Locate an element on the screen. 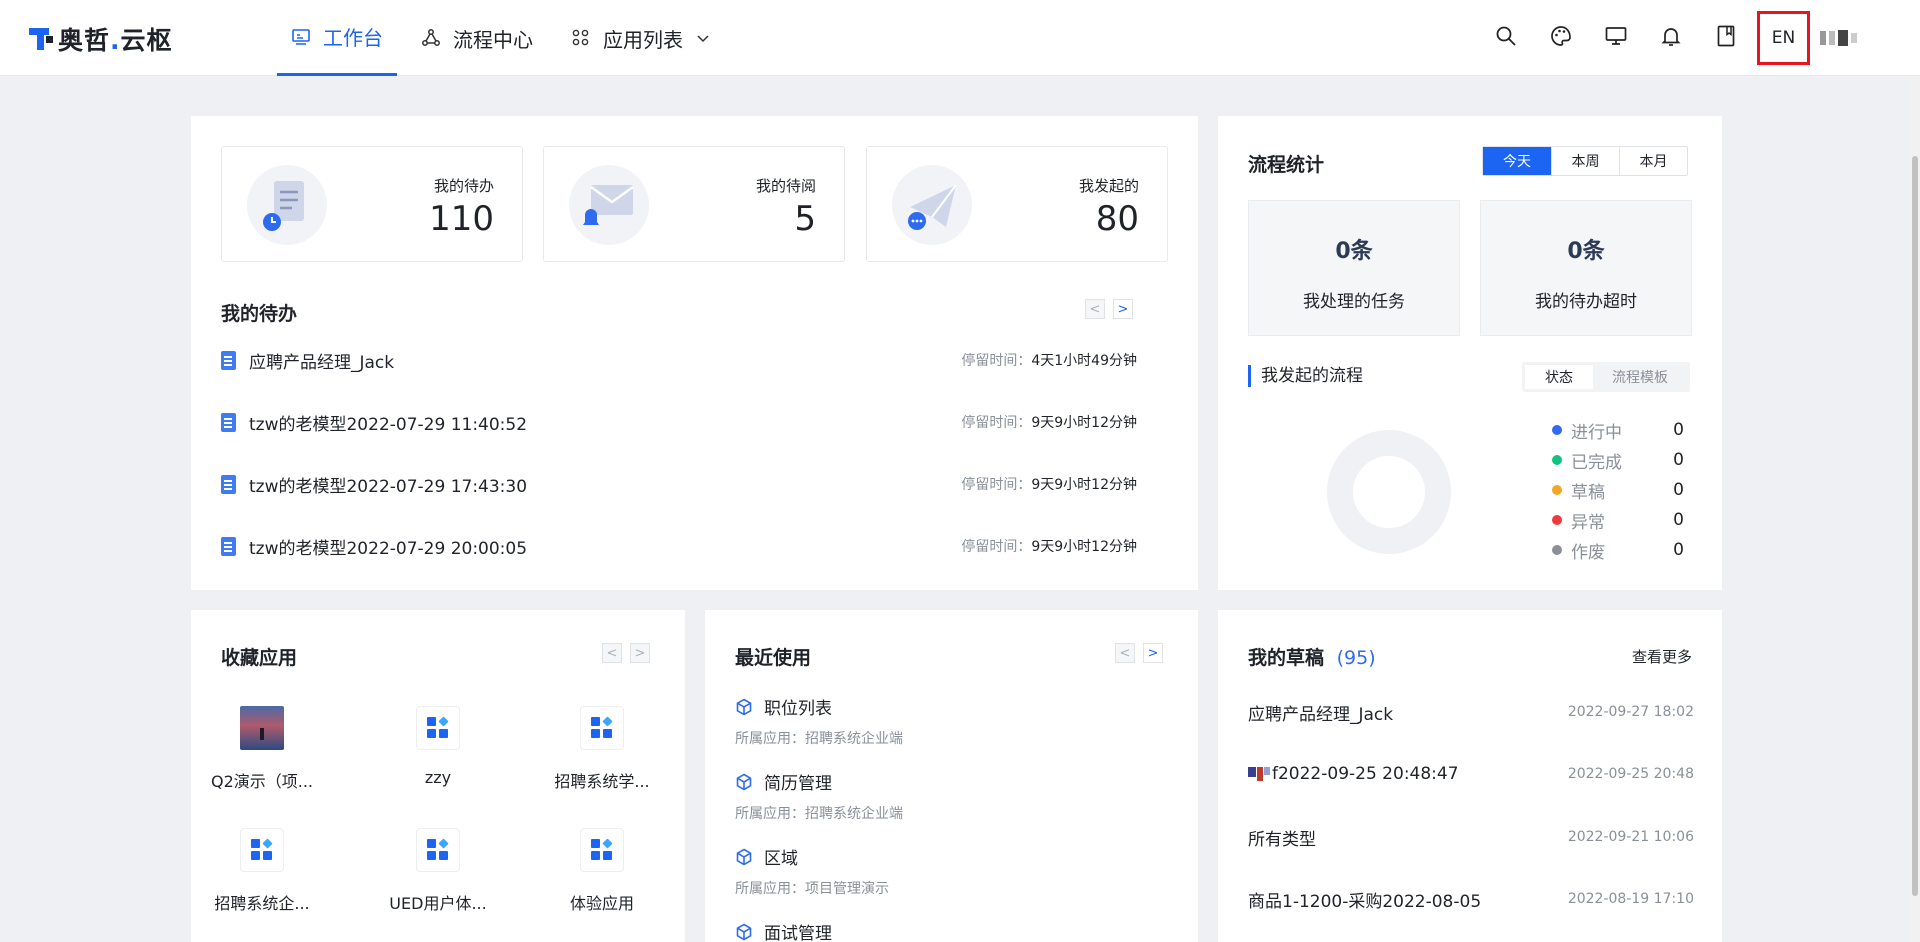 The height and width of the screenshot is (942, 1920). stat-card-todo: 我的待办 110 is located at coordinates (372, 204).